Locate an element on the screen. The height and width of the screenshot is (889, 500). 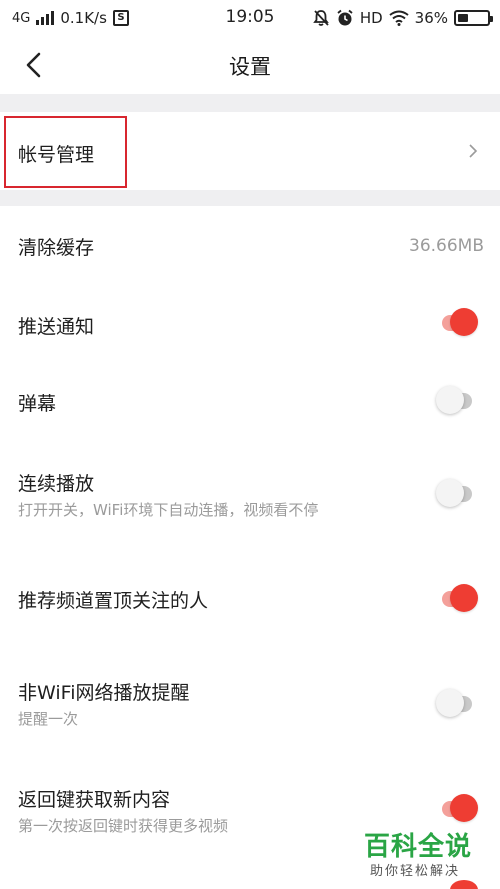
non-wifi-reminder-row: 非WiFi网络播放提醒 提醒一次 is located at coordinates (250, 693).